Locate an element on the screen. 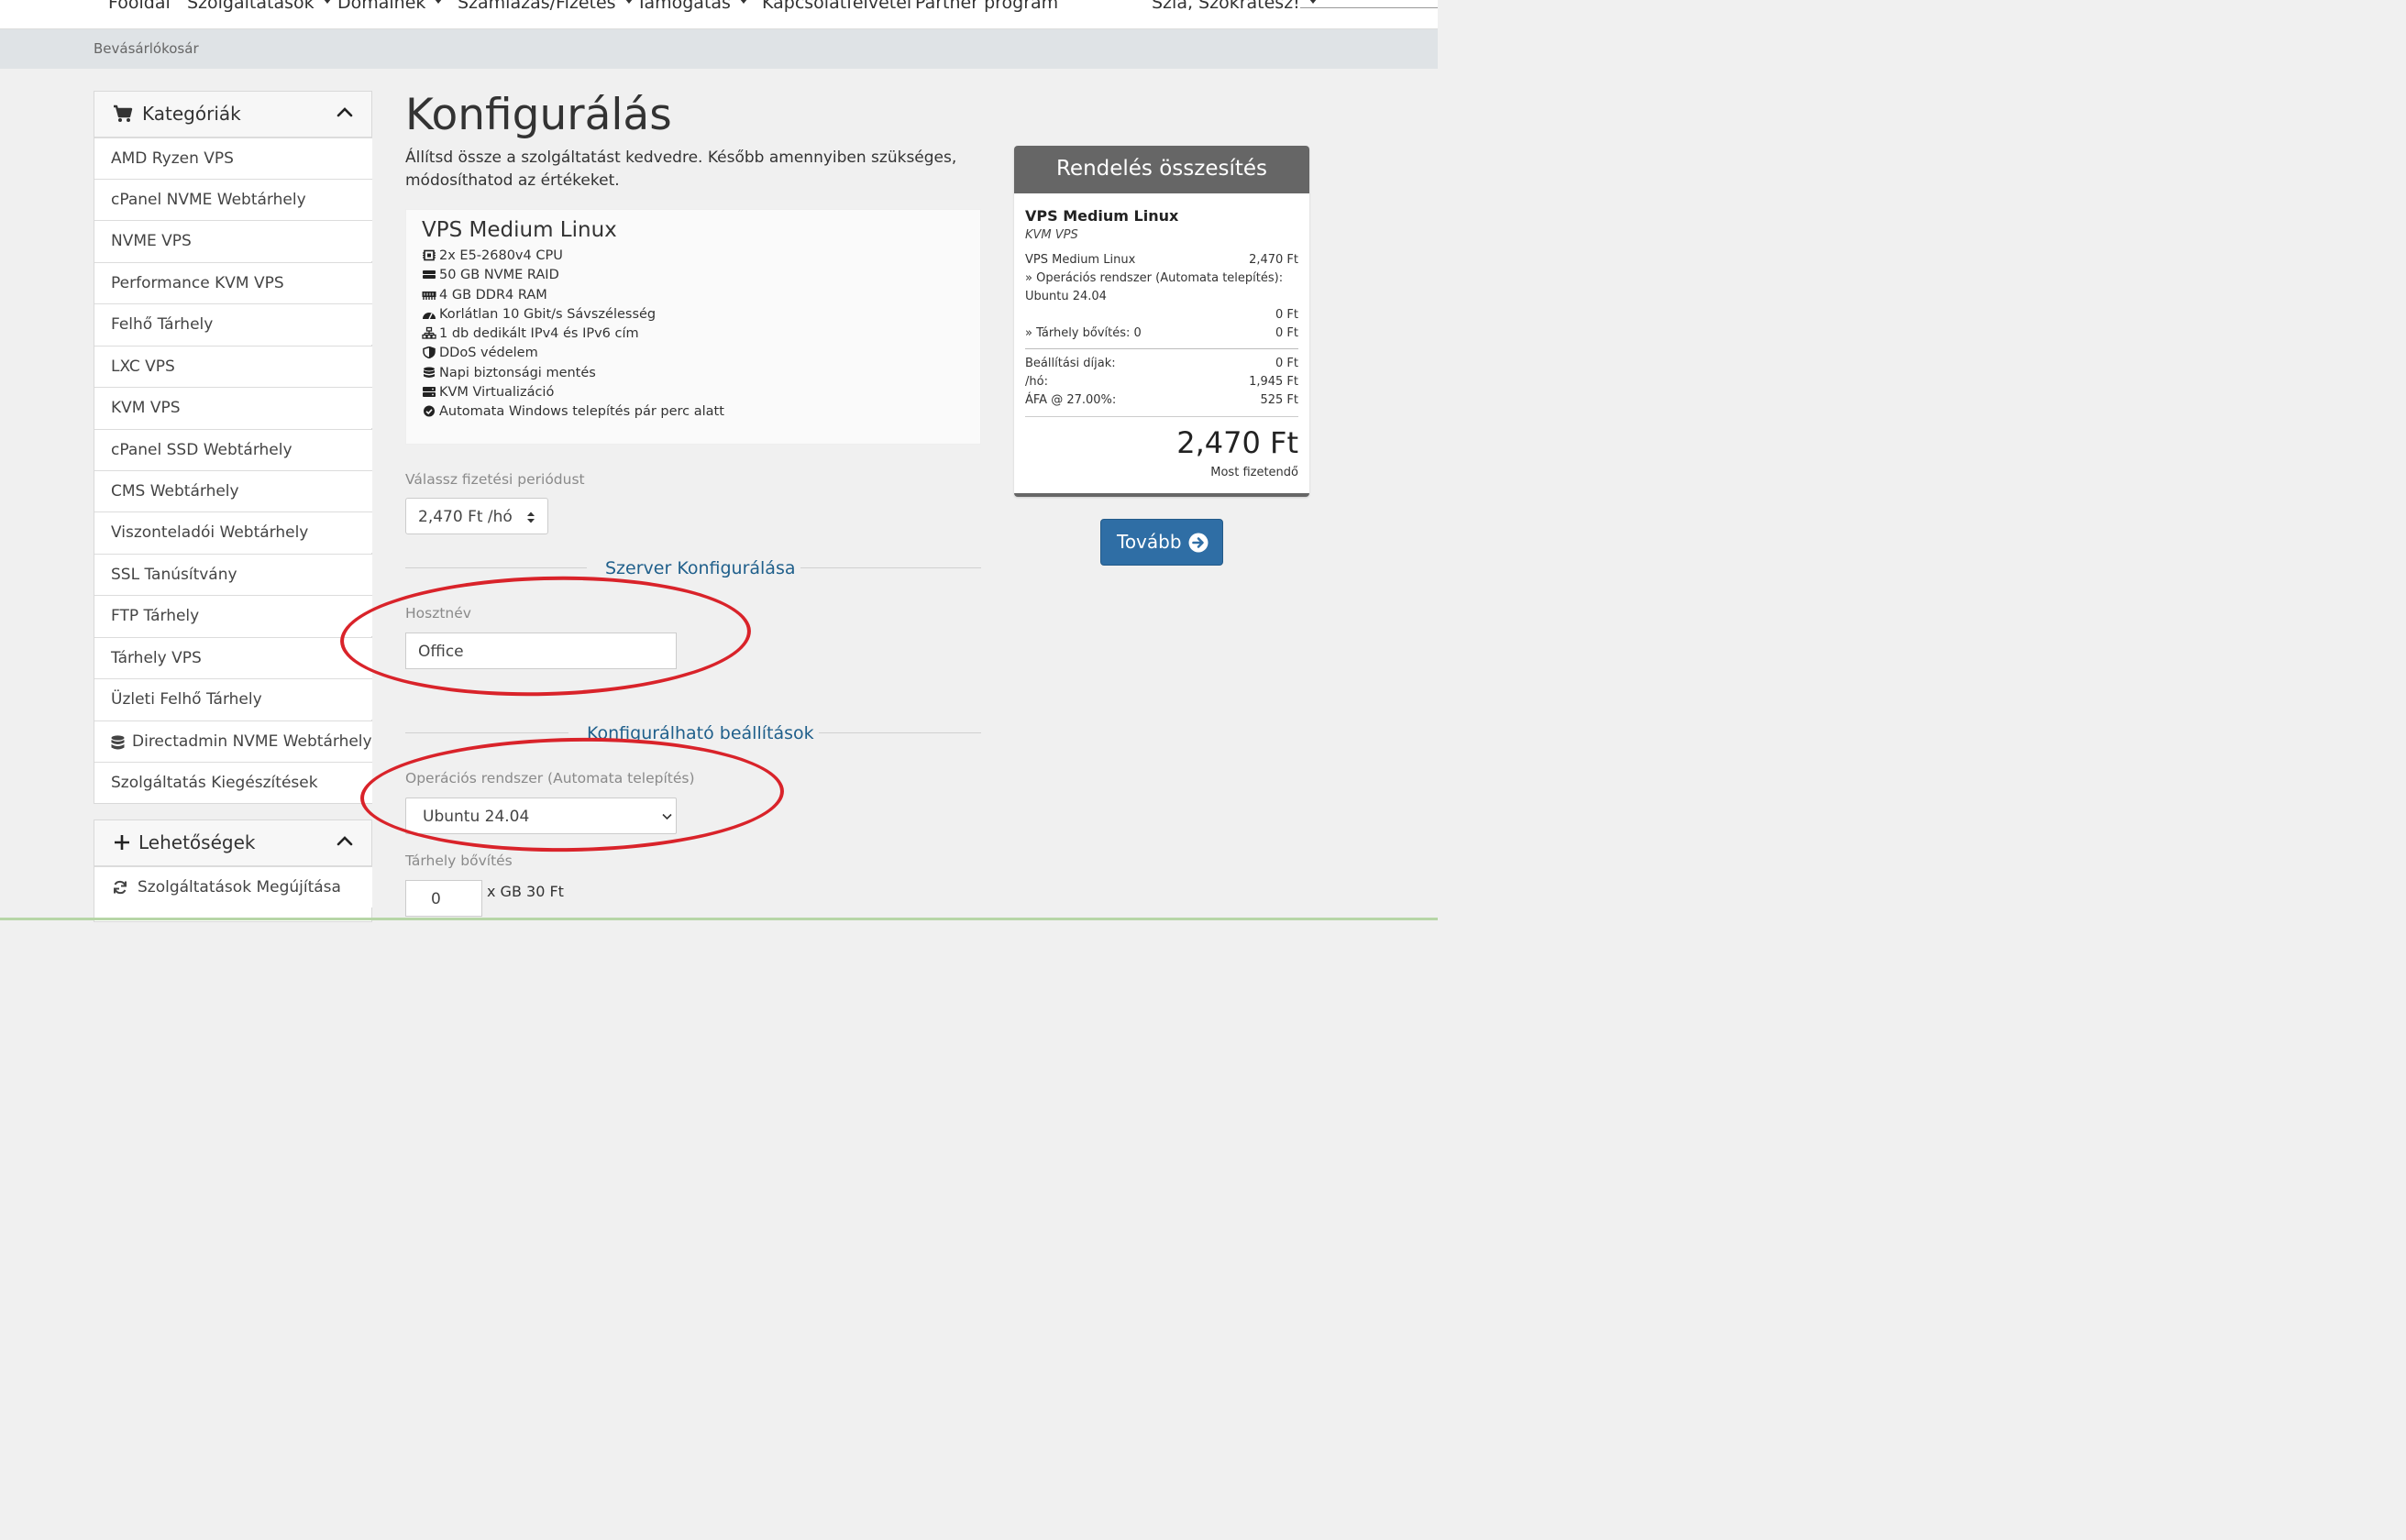 Image resolution: width=2406 pixels, height=1540 pixels. nav-item-partner: Partner program is located at coordinates (986, 6).